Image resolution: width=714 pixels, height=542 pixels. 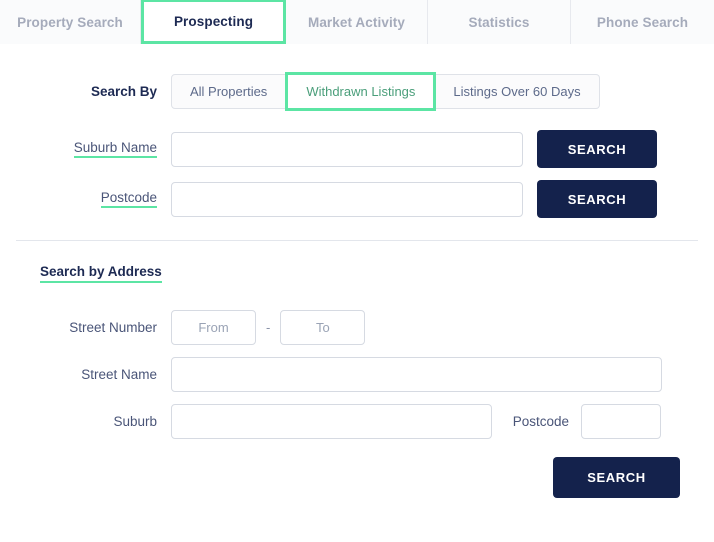 What do you see at coordinates (540, 421) in the screenshot?
I see `address-postcode-label: Postcode` at bounding box center [540, 421].